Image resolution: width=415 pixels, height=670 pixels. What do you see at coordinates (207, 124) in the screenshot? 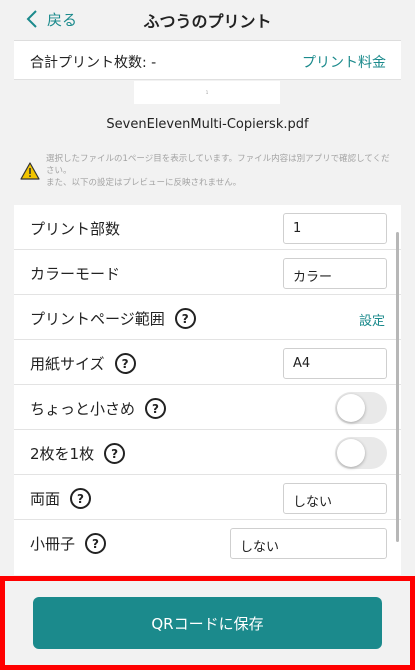
I see `file-name: SevenElevenMulti-Copiersk.pdf` at bounding box center [207, 124].